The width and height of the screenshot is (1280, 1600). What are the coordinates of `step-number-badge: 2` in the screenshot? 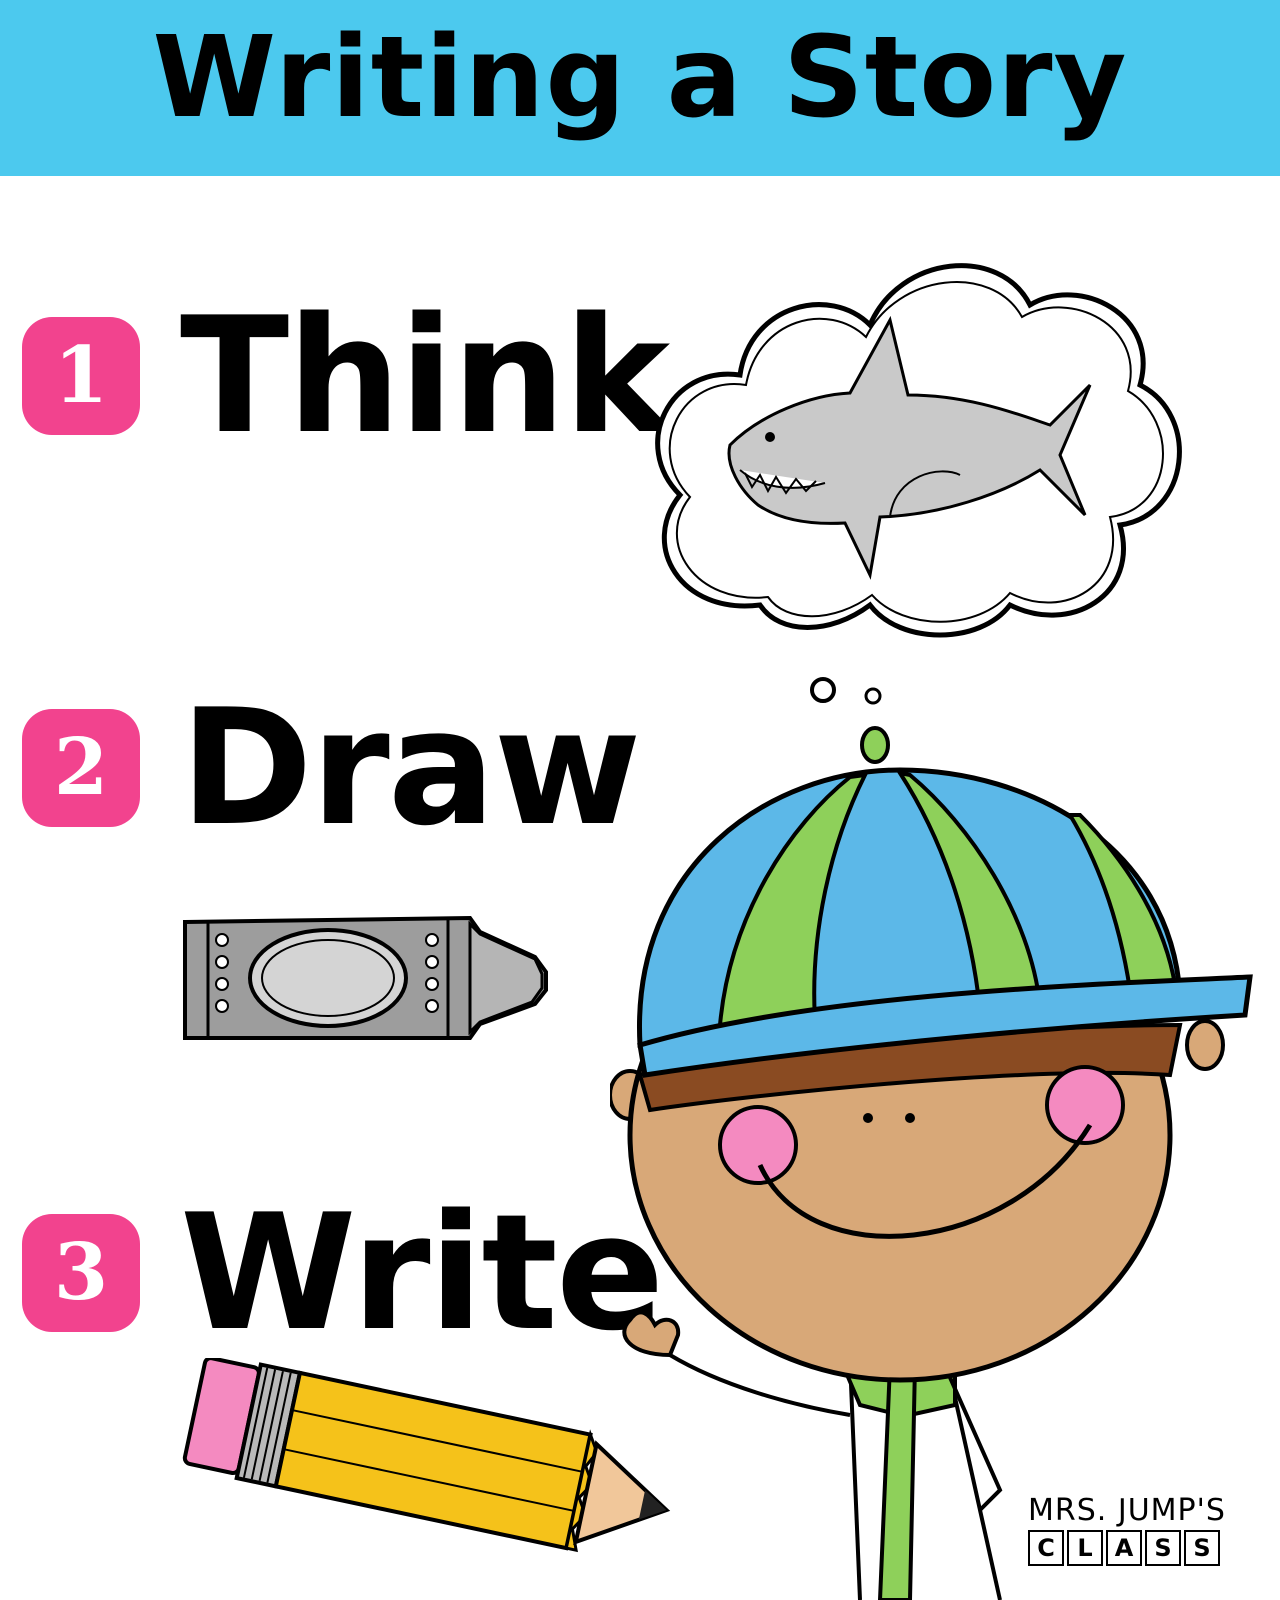 It's located at (81, 768).